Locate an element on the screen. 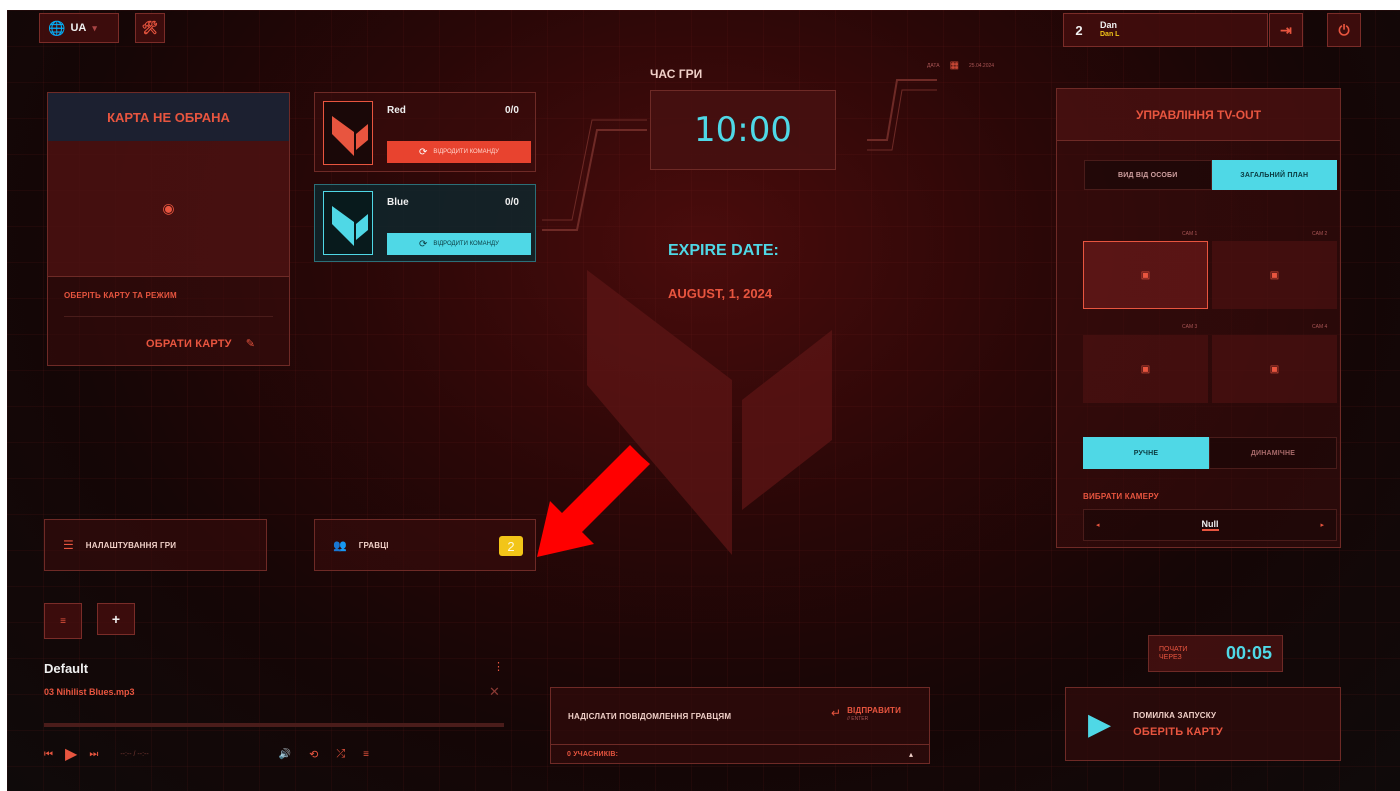 Image resolution: width=1400 pixels, height=791 pixels. selected-camera: Null is located at coordinates (1210, 525).